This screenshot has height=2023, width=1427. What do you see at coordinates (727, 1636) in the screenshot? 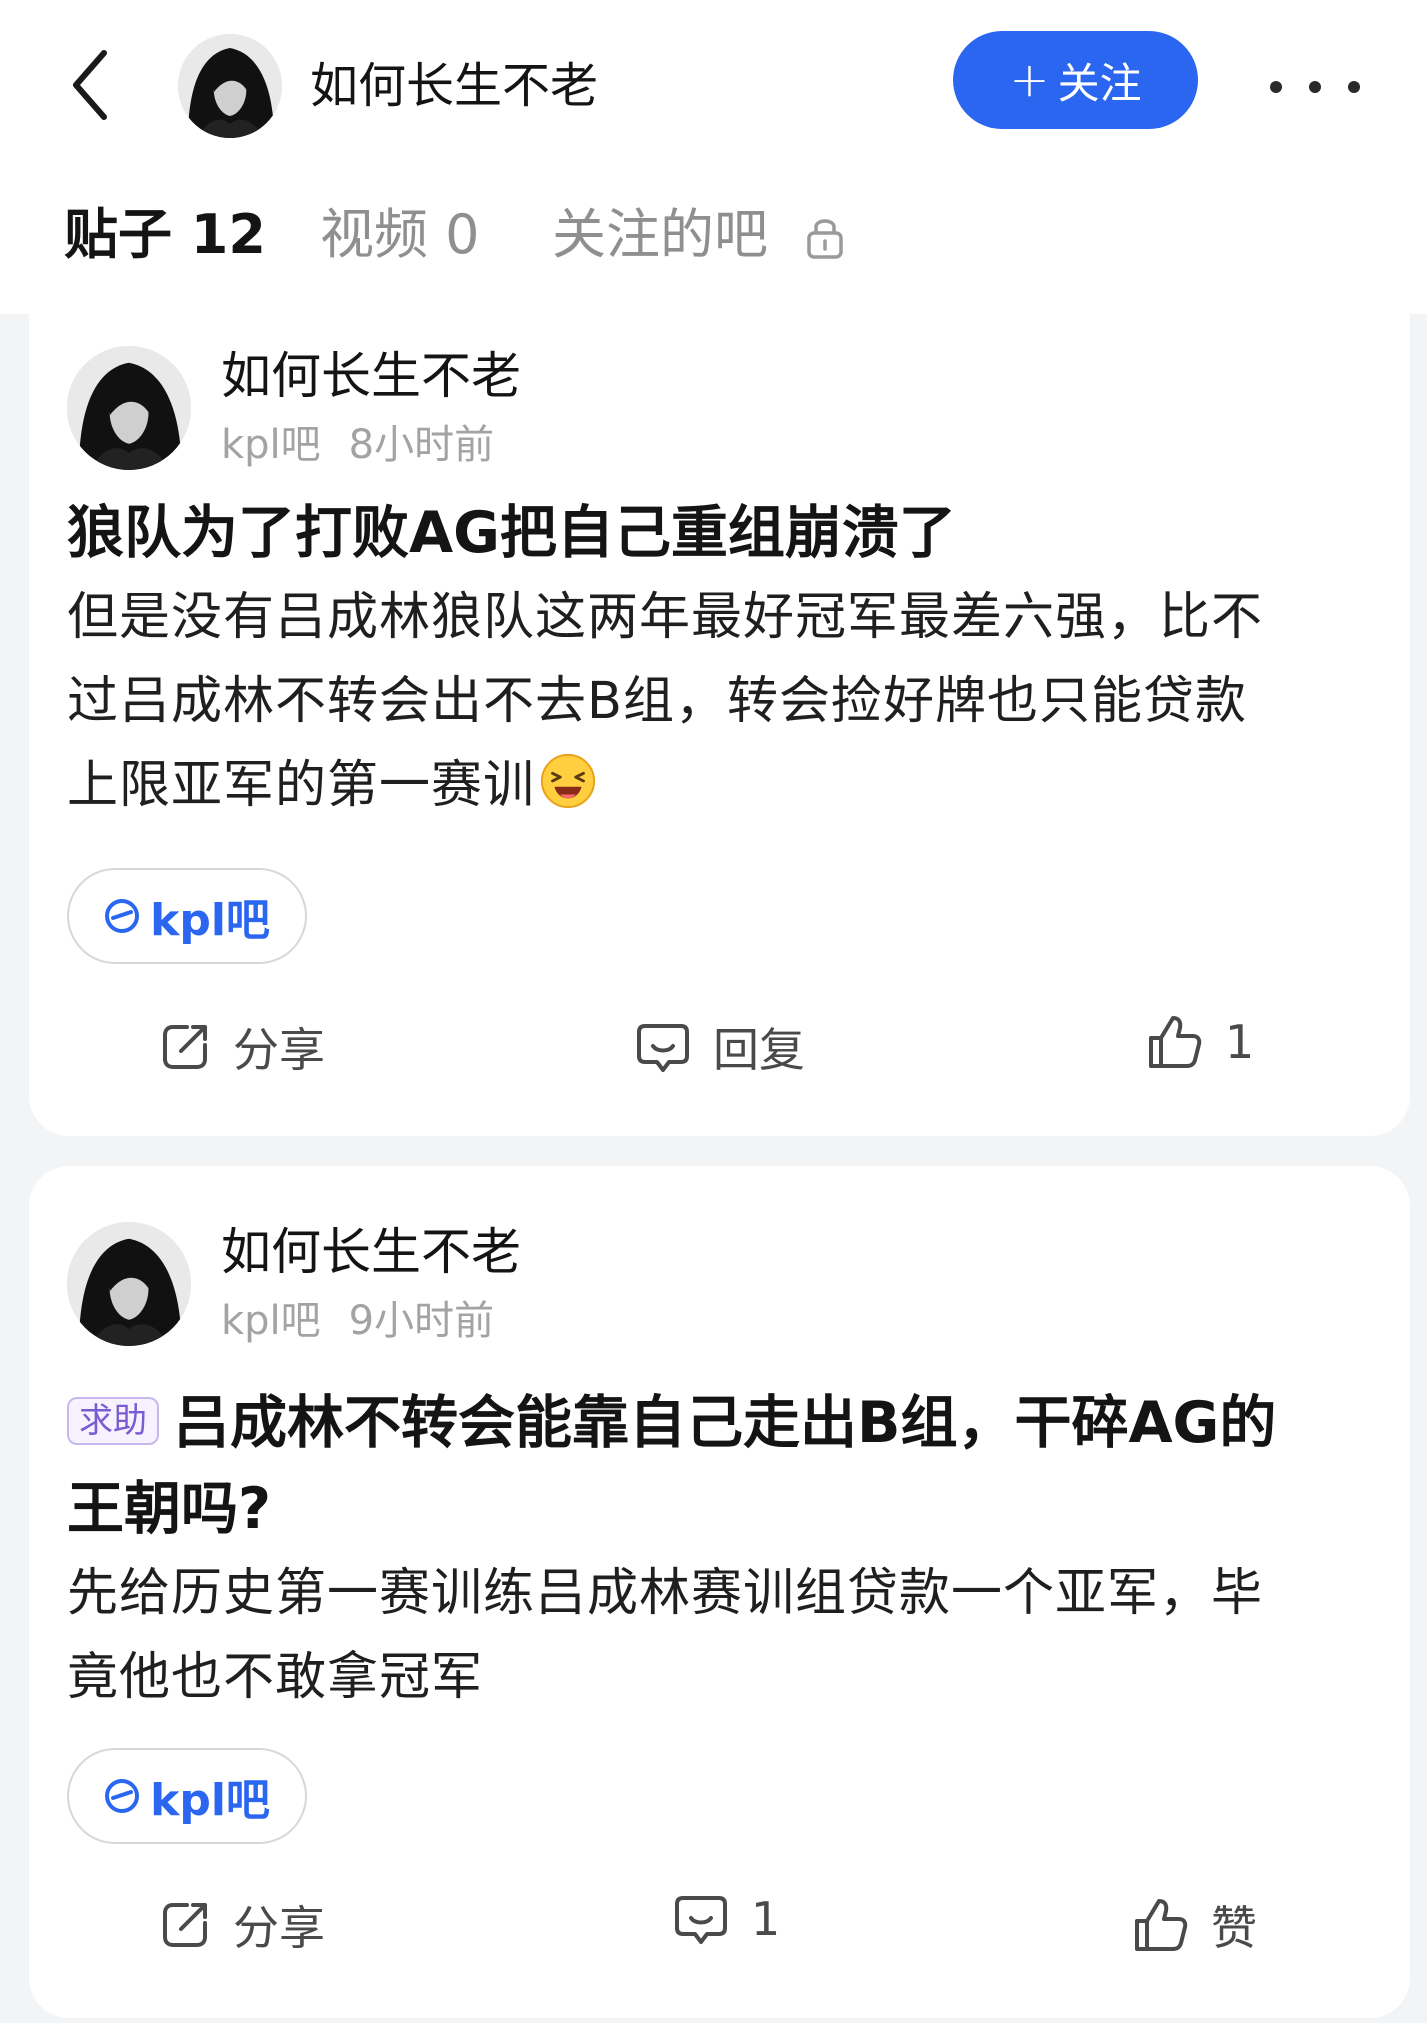
I see `post-body: 先给历史第一赛训练吕成林赛训组贷款一个亚军，毕 竟他也不敢拿冠军` at bounding box center [727, 1636].